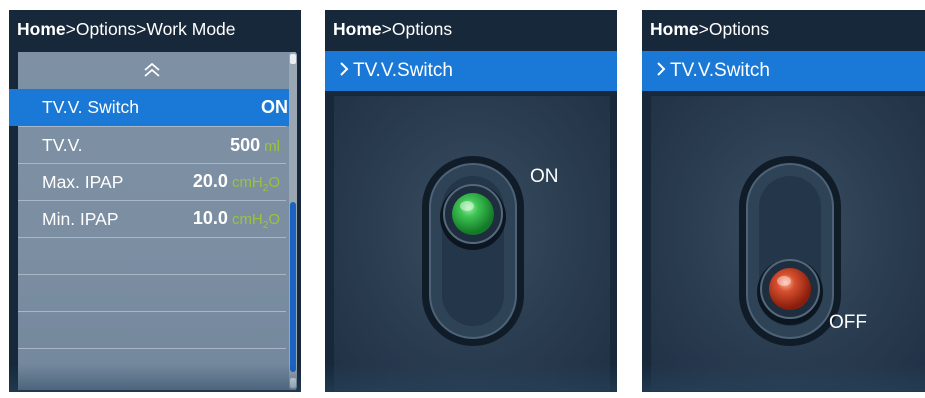 This screenshot has width=925, height=398. What do you see at coordinates (151, 107) in the screenshot?
I see `setting-row-tvv-switch: TV.V. Switch ON` at bounding box center [151, 107].